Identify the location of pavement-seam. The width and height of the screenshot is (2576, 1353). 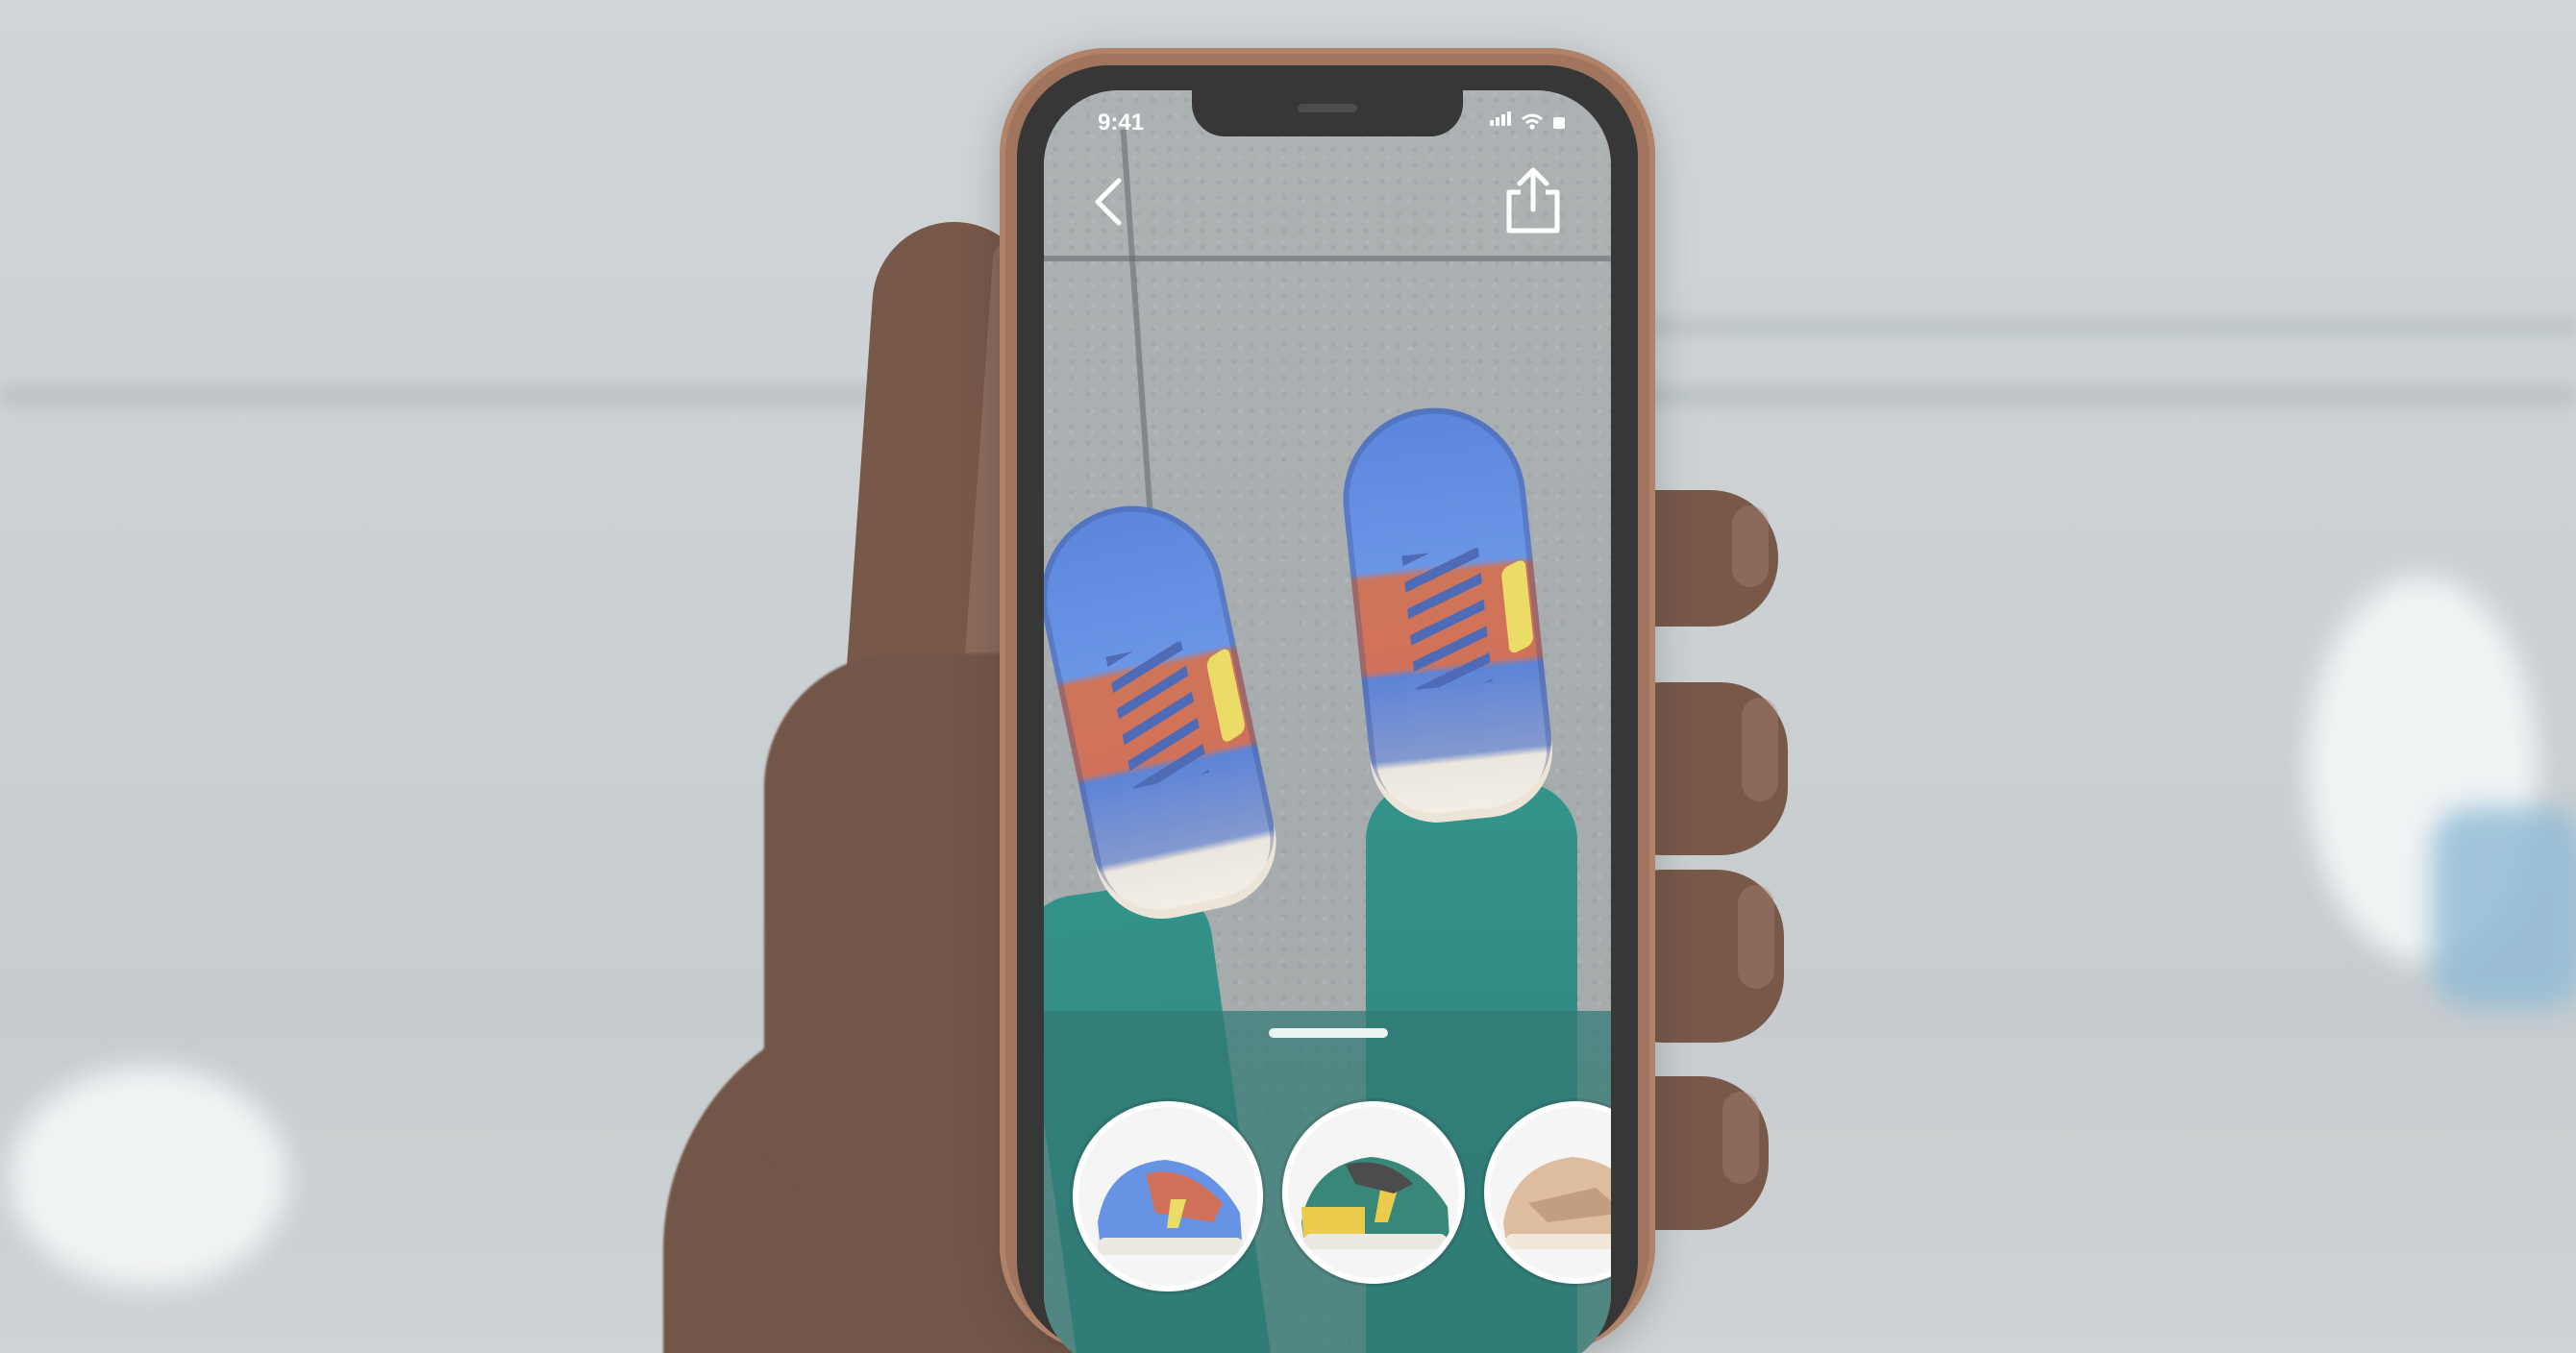
(2105, 327).